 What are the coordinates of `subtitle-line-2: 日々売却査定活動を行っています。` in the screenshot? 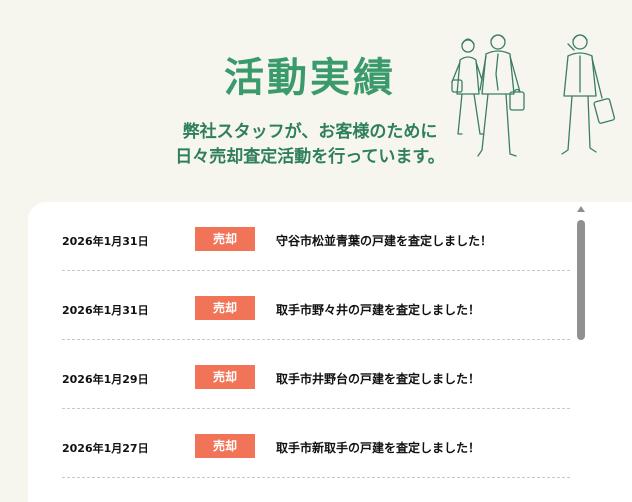 It's located at (310, 157).